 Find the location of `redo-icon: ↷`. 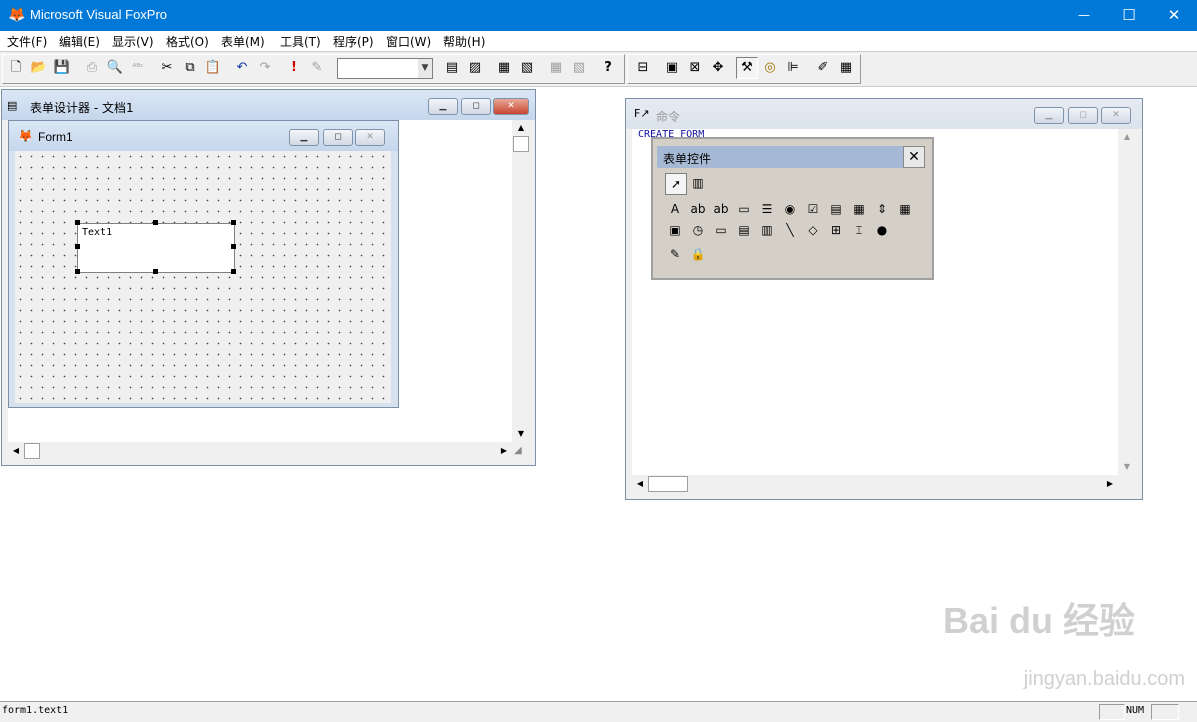

redo-icon: ↷ is located at coordinates (265, 68).